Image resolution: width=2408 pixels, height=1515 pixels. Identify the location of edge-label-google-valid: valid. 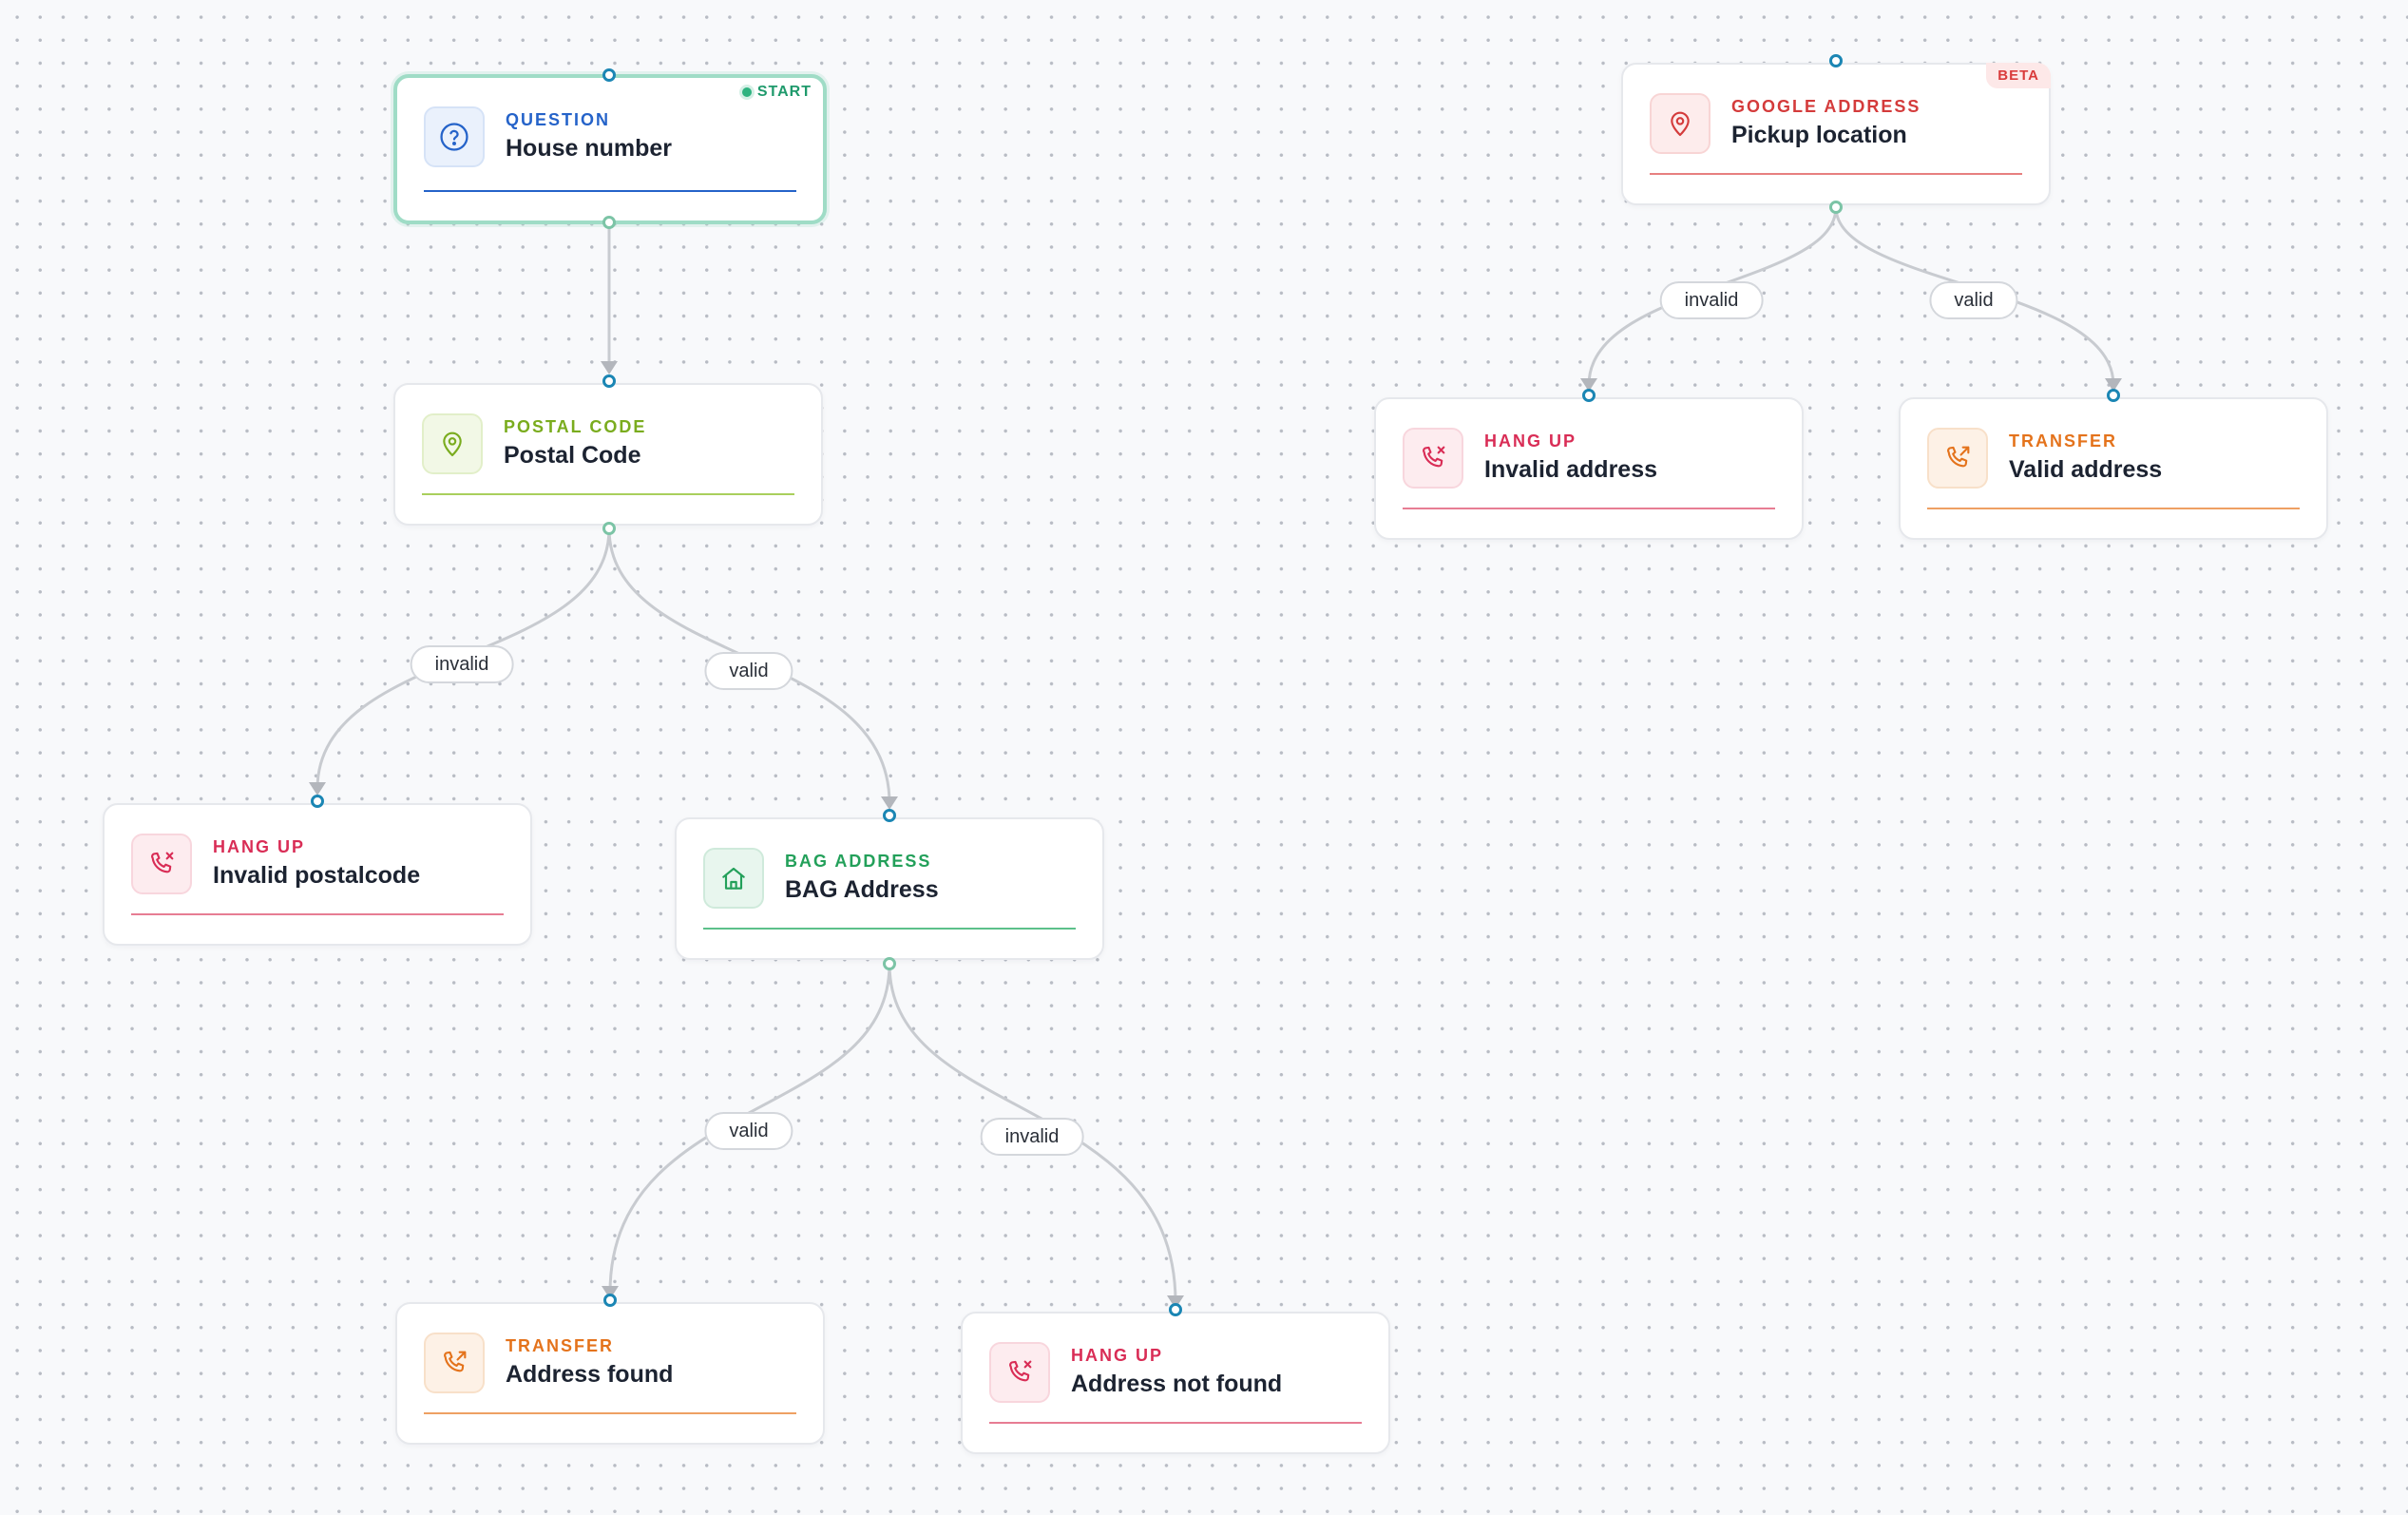
(1973, 300).